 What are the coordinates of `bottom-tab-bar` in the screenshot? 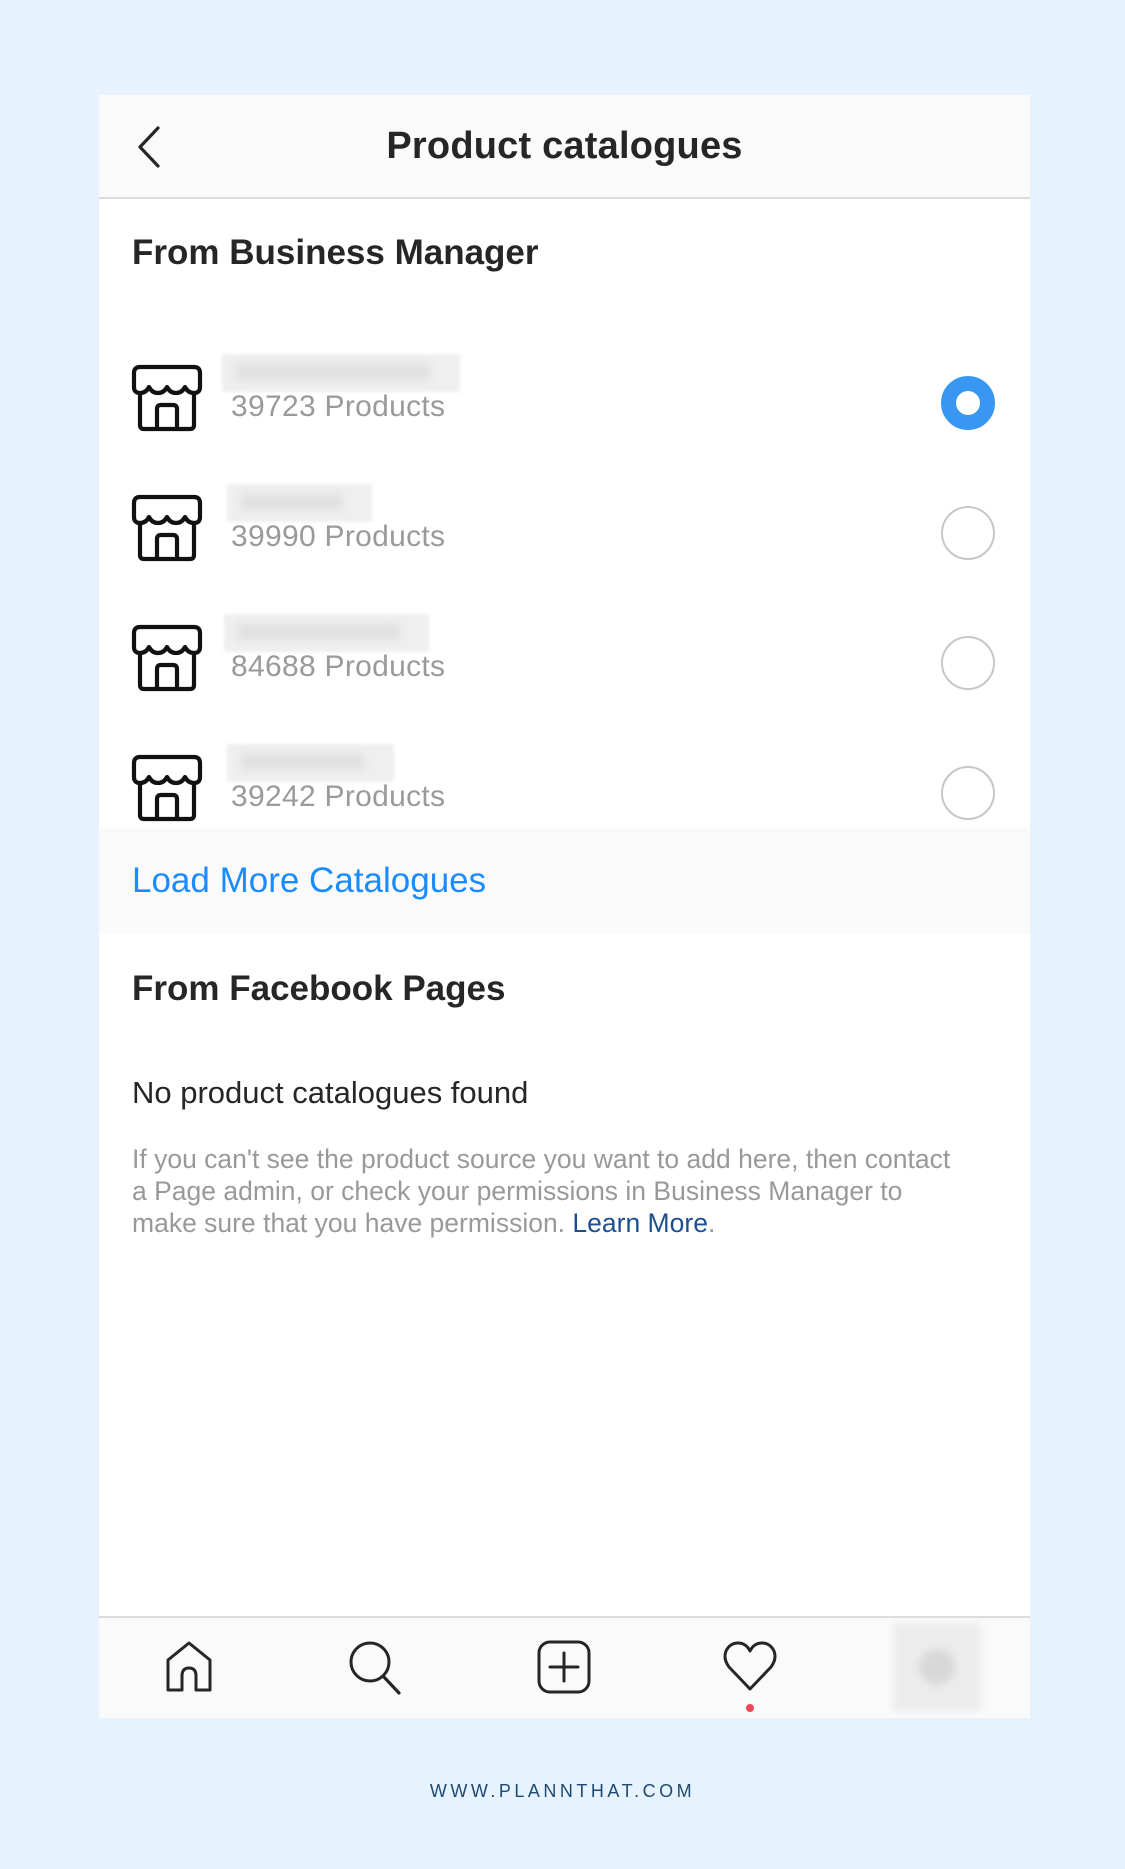 It's located at (564, 1667).